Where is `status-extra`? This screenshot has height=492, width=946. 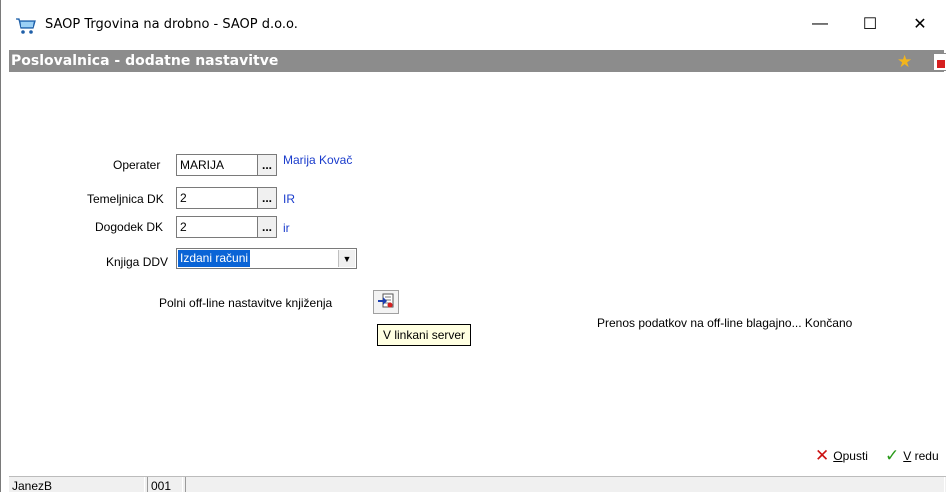
status-extra is located at coordinates (565, 484).